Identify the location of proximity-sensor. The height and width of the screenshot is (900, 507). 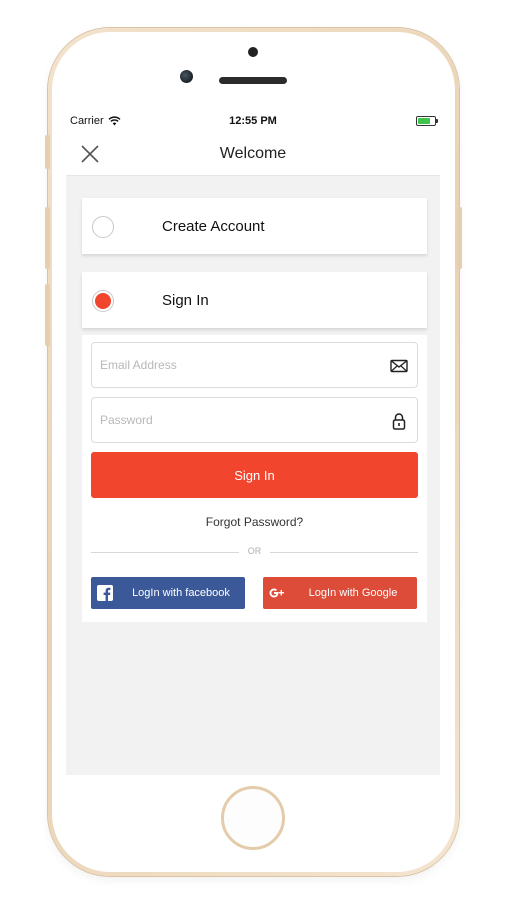
(253, 52).